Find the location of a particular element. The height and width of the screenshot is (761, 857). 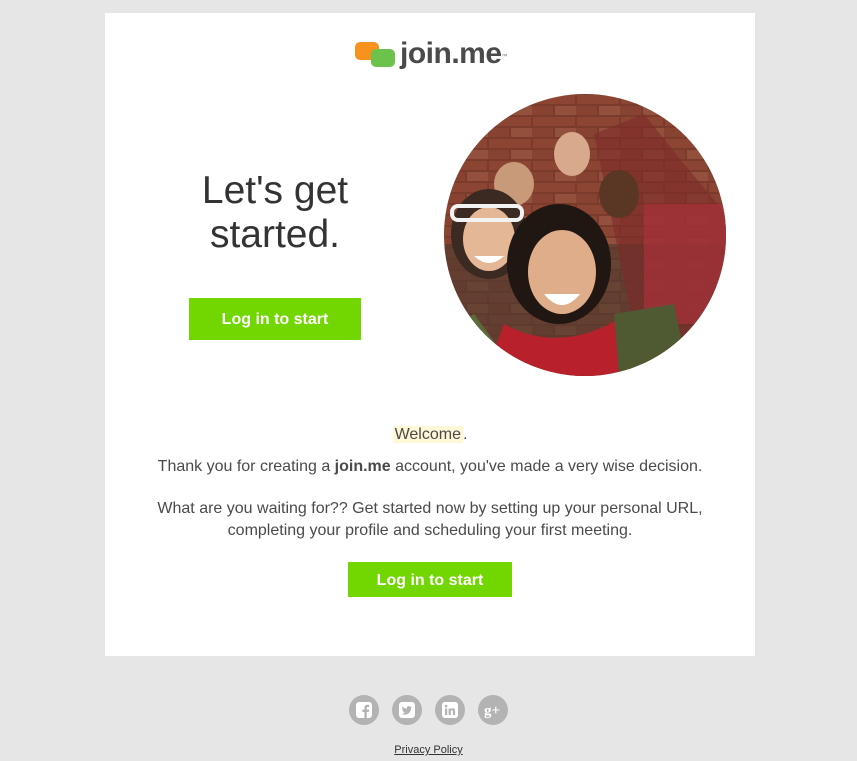

svg-text: g+ is located at coordinates (492, 711).